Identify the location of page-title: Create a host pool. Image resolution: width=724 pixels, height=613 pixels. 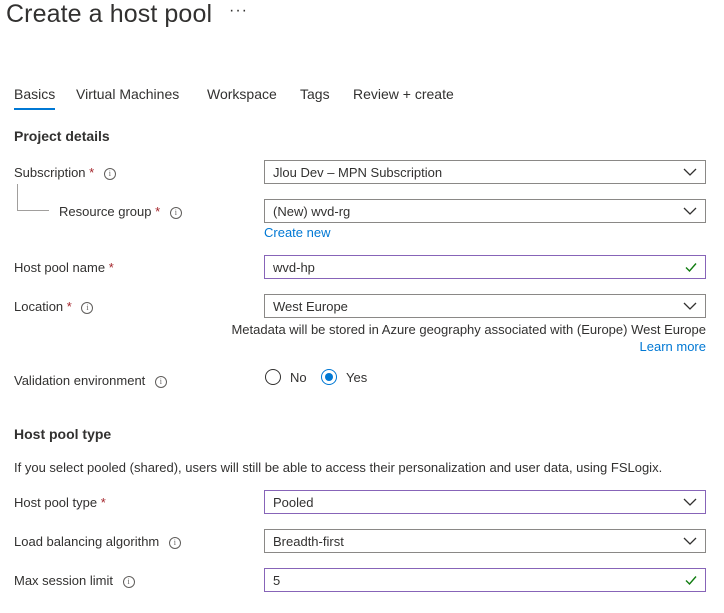
(109, 14).